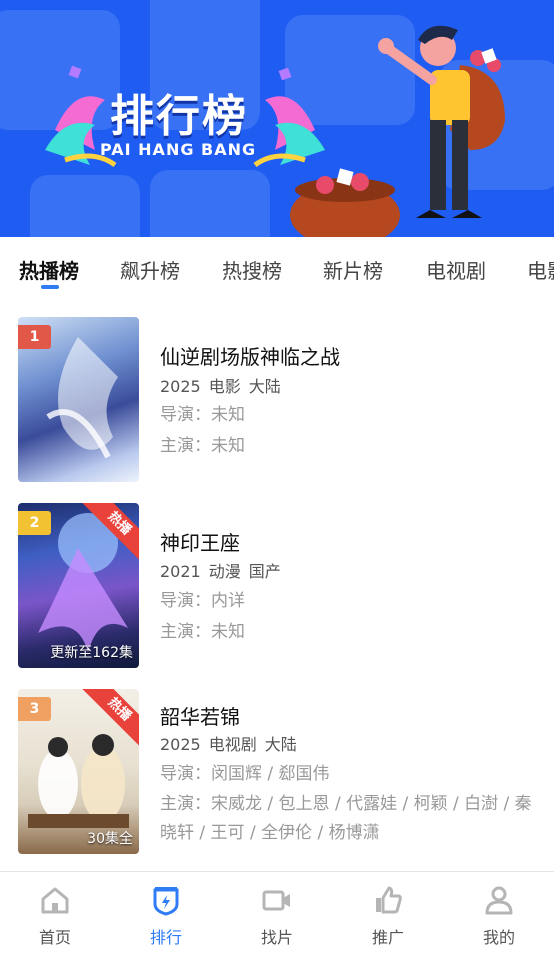 This screenshot has height=953, width=554. I want to click on item-genre: 动漫, so click(224, 571).